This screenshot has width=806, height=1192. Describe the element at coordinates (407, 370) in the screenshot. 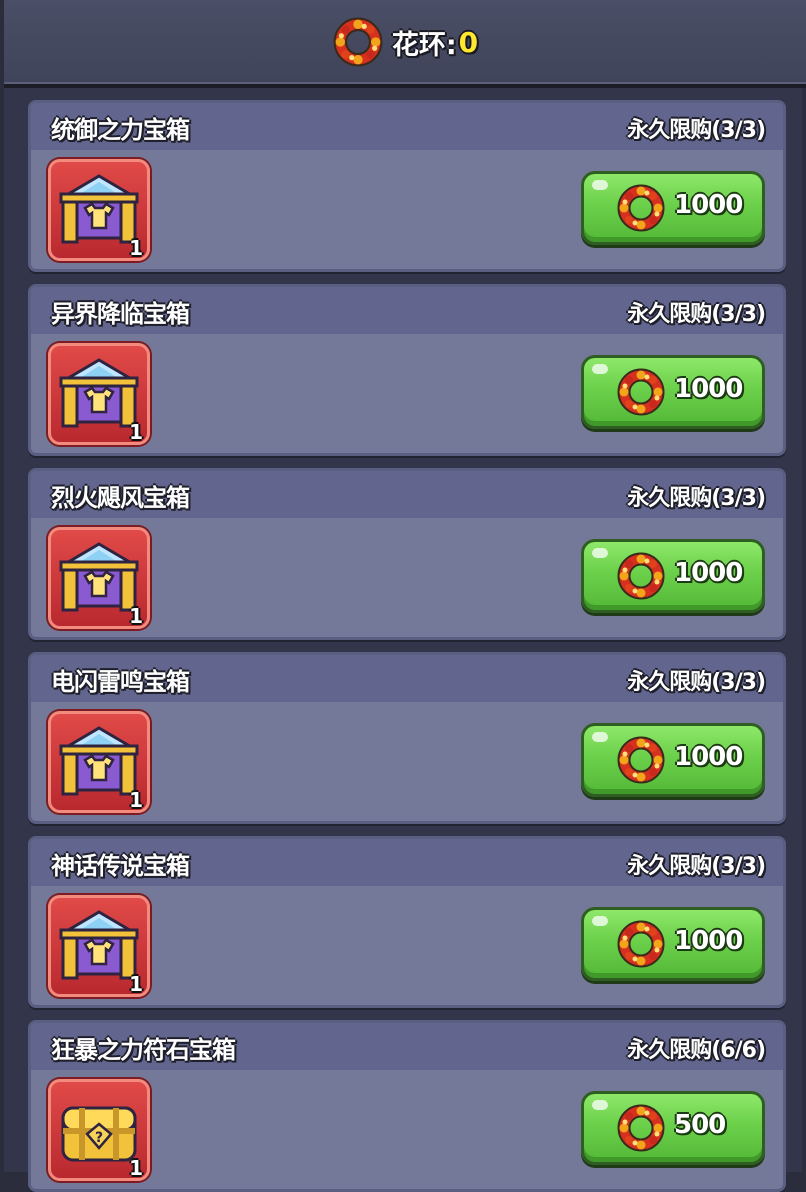

I see `shop-item-card: 异界降临宝箱 永久限购(3/3) 1 1000` at that location.